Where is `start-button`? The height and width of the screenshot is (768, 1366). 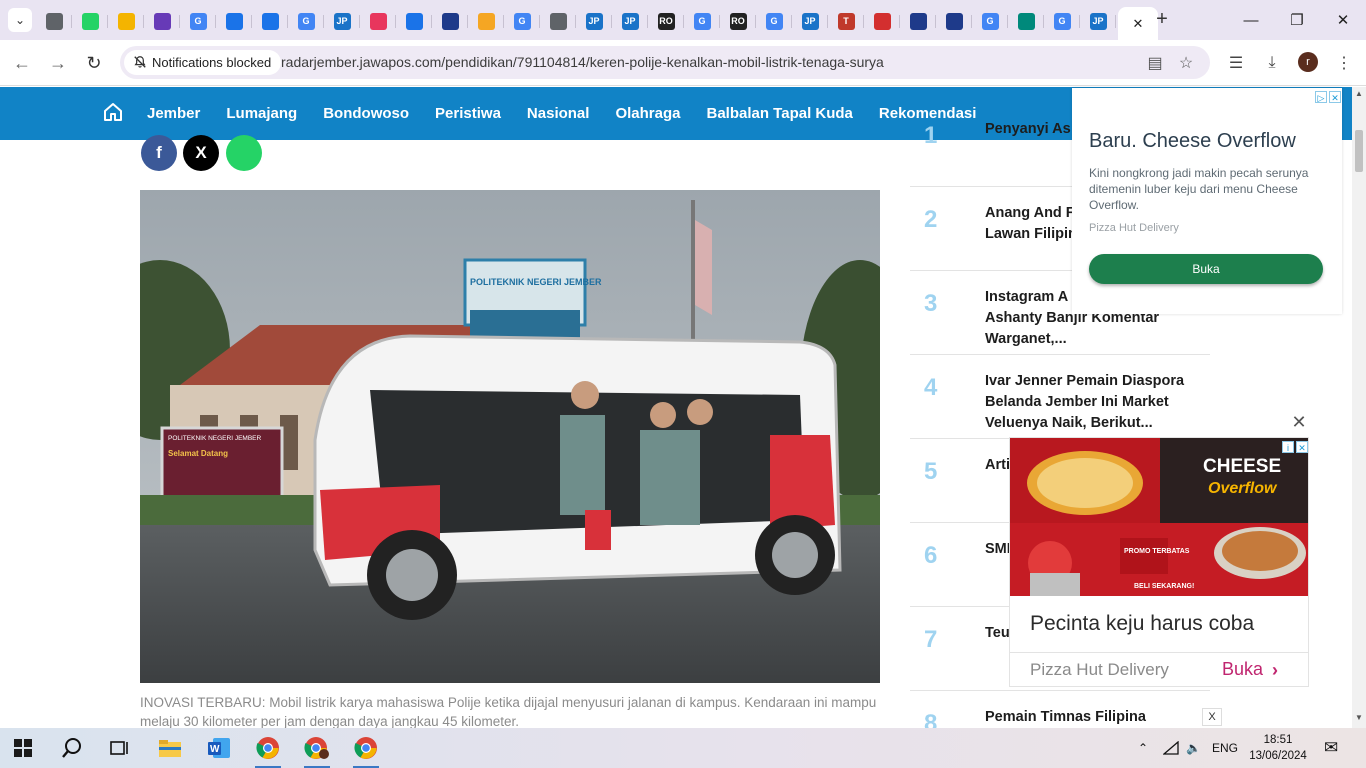
start-button is located at coordinates (23, 748).